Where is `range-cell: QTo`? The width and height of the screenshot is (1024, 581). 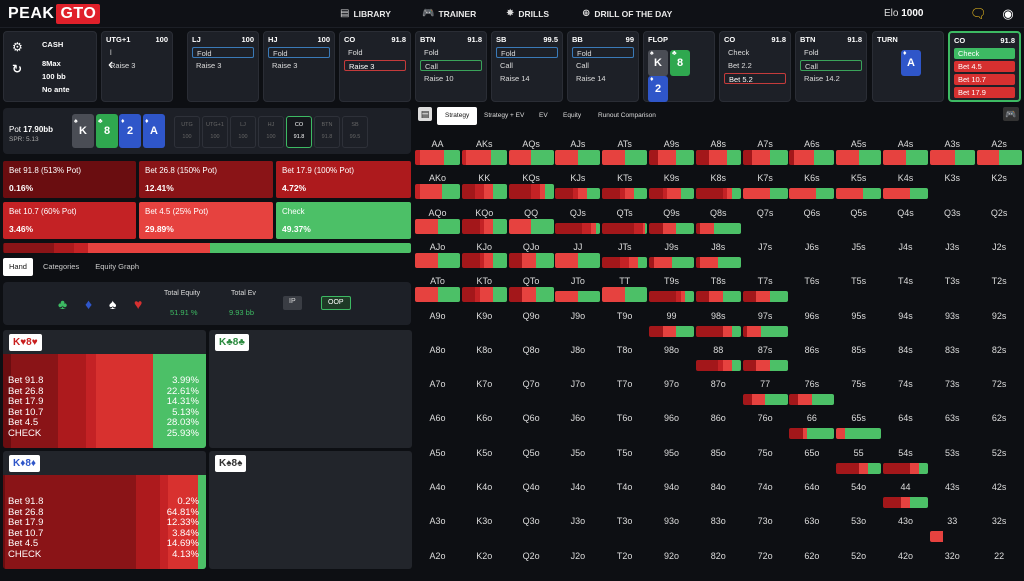
range-cell: QTo is located at coordinates (531, 286).